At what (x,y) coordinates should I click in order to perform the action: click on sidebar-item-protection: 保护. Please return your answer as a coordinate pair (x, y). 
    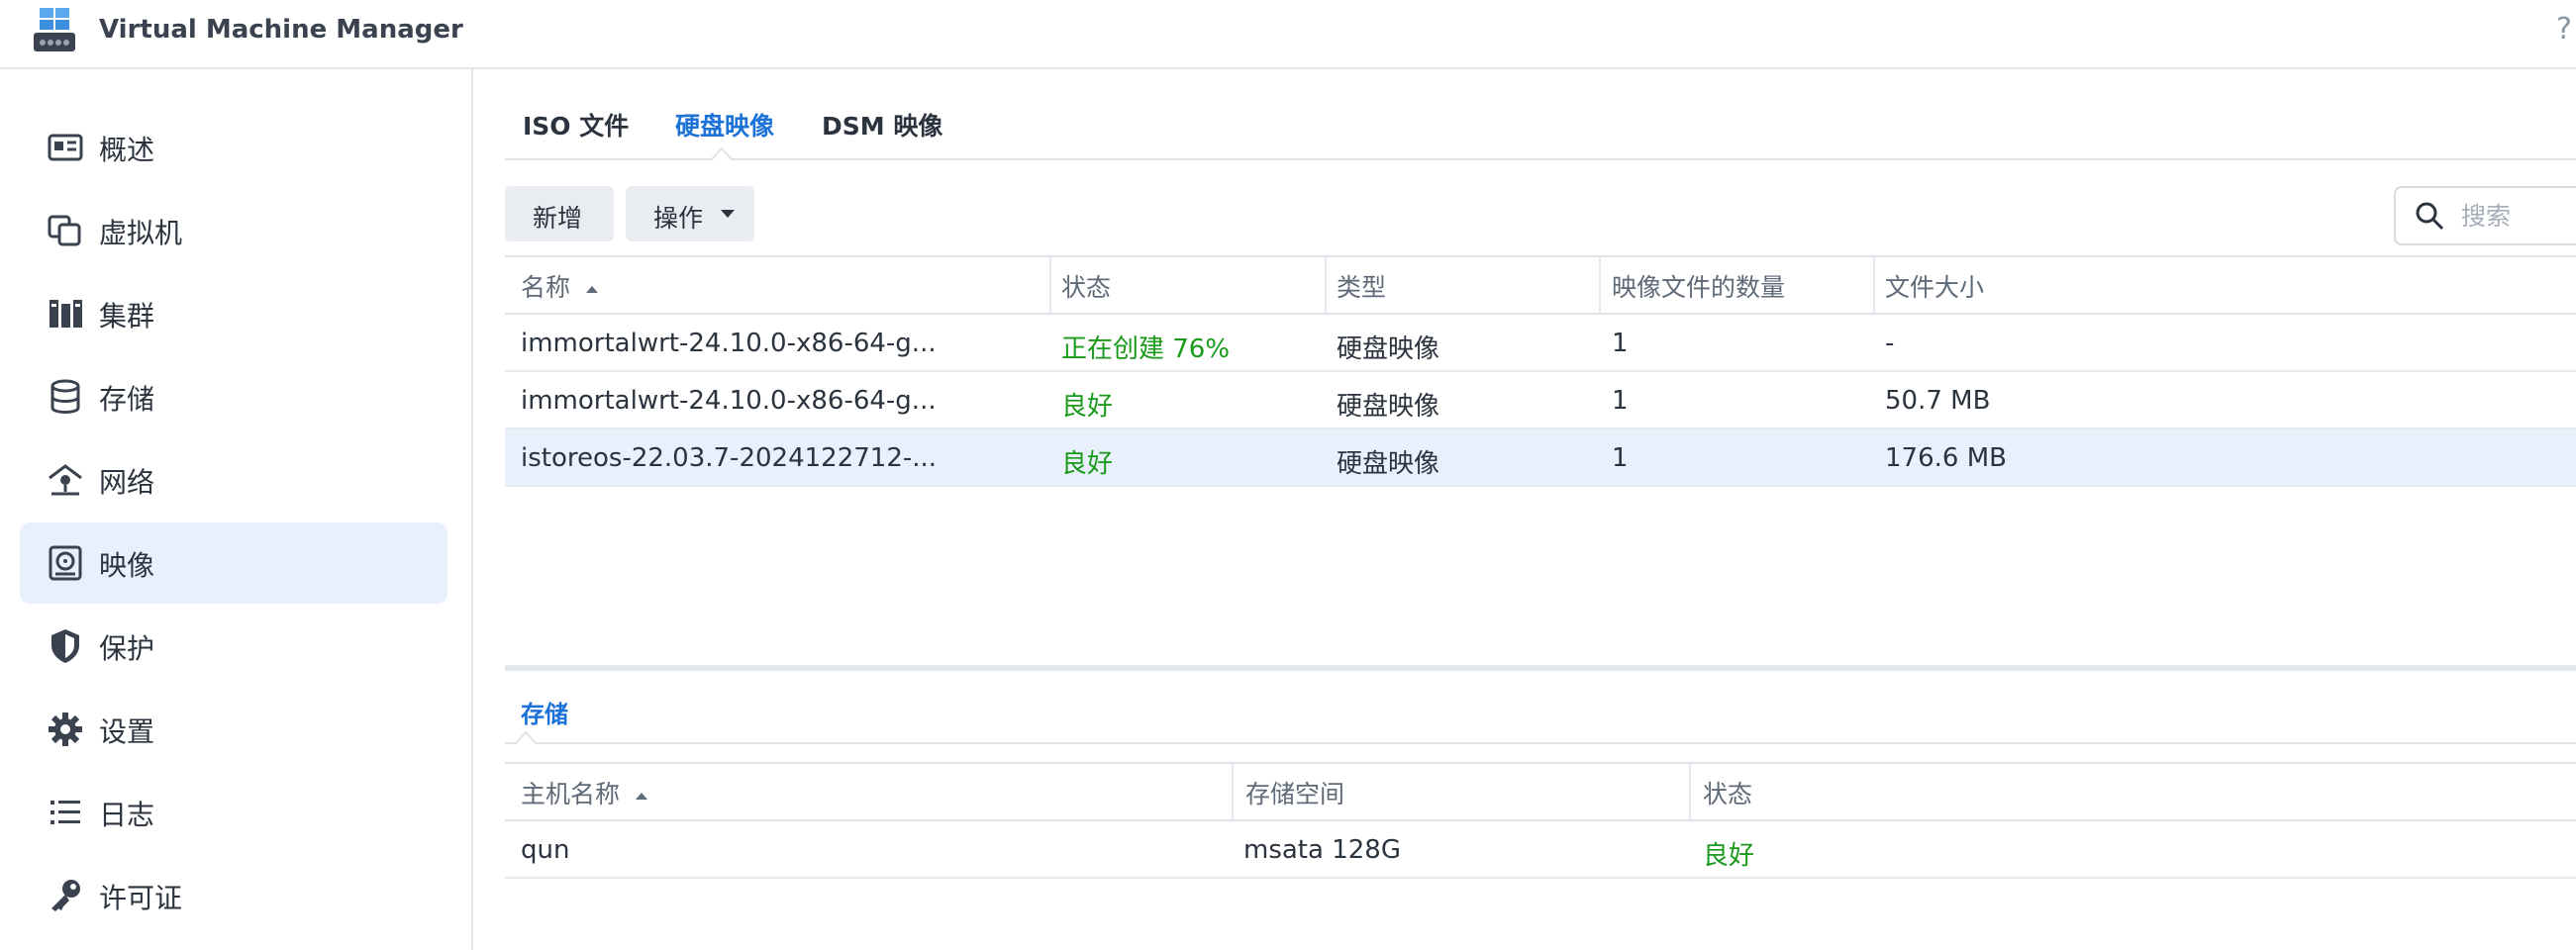
    Looking at the image, I should click on (234, 646).